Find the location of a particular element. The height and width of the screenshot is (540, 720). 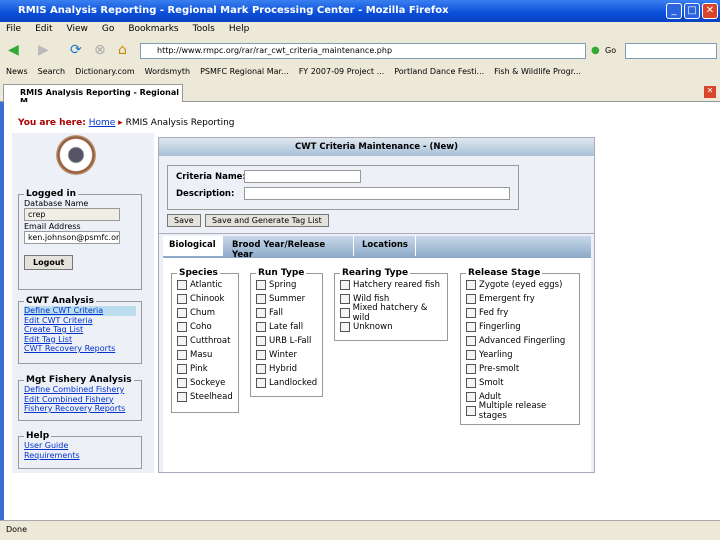

checkbox-cutthroat: Cutthroat is located at coordinates (205, 341).